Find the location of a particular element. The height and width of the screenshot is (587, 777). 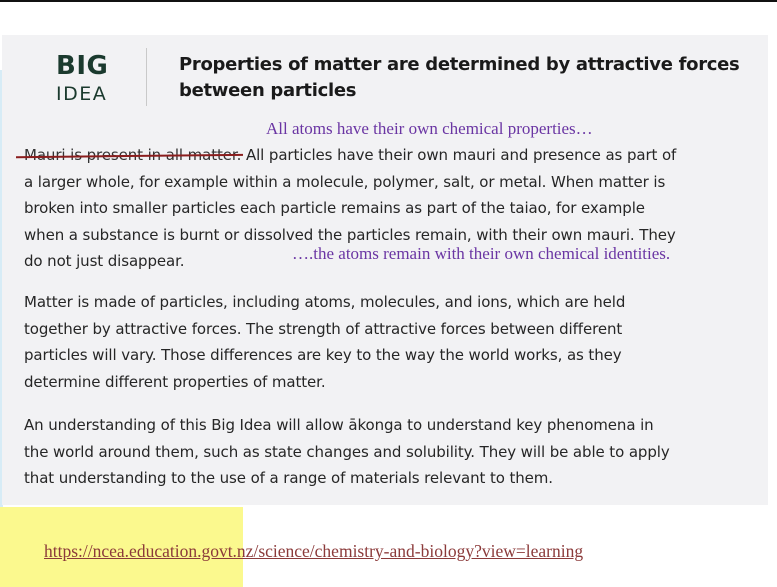

big-label: BIG is located at coordinates (82, 66).